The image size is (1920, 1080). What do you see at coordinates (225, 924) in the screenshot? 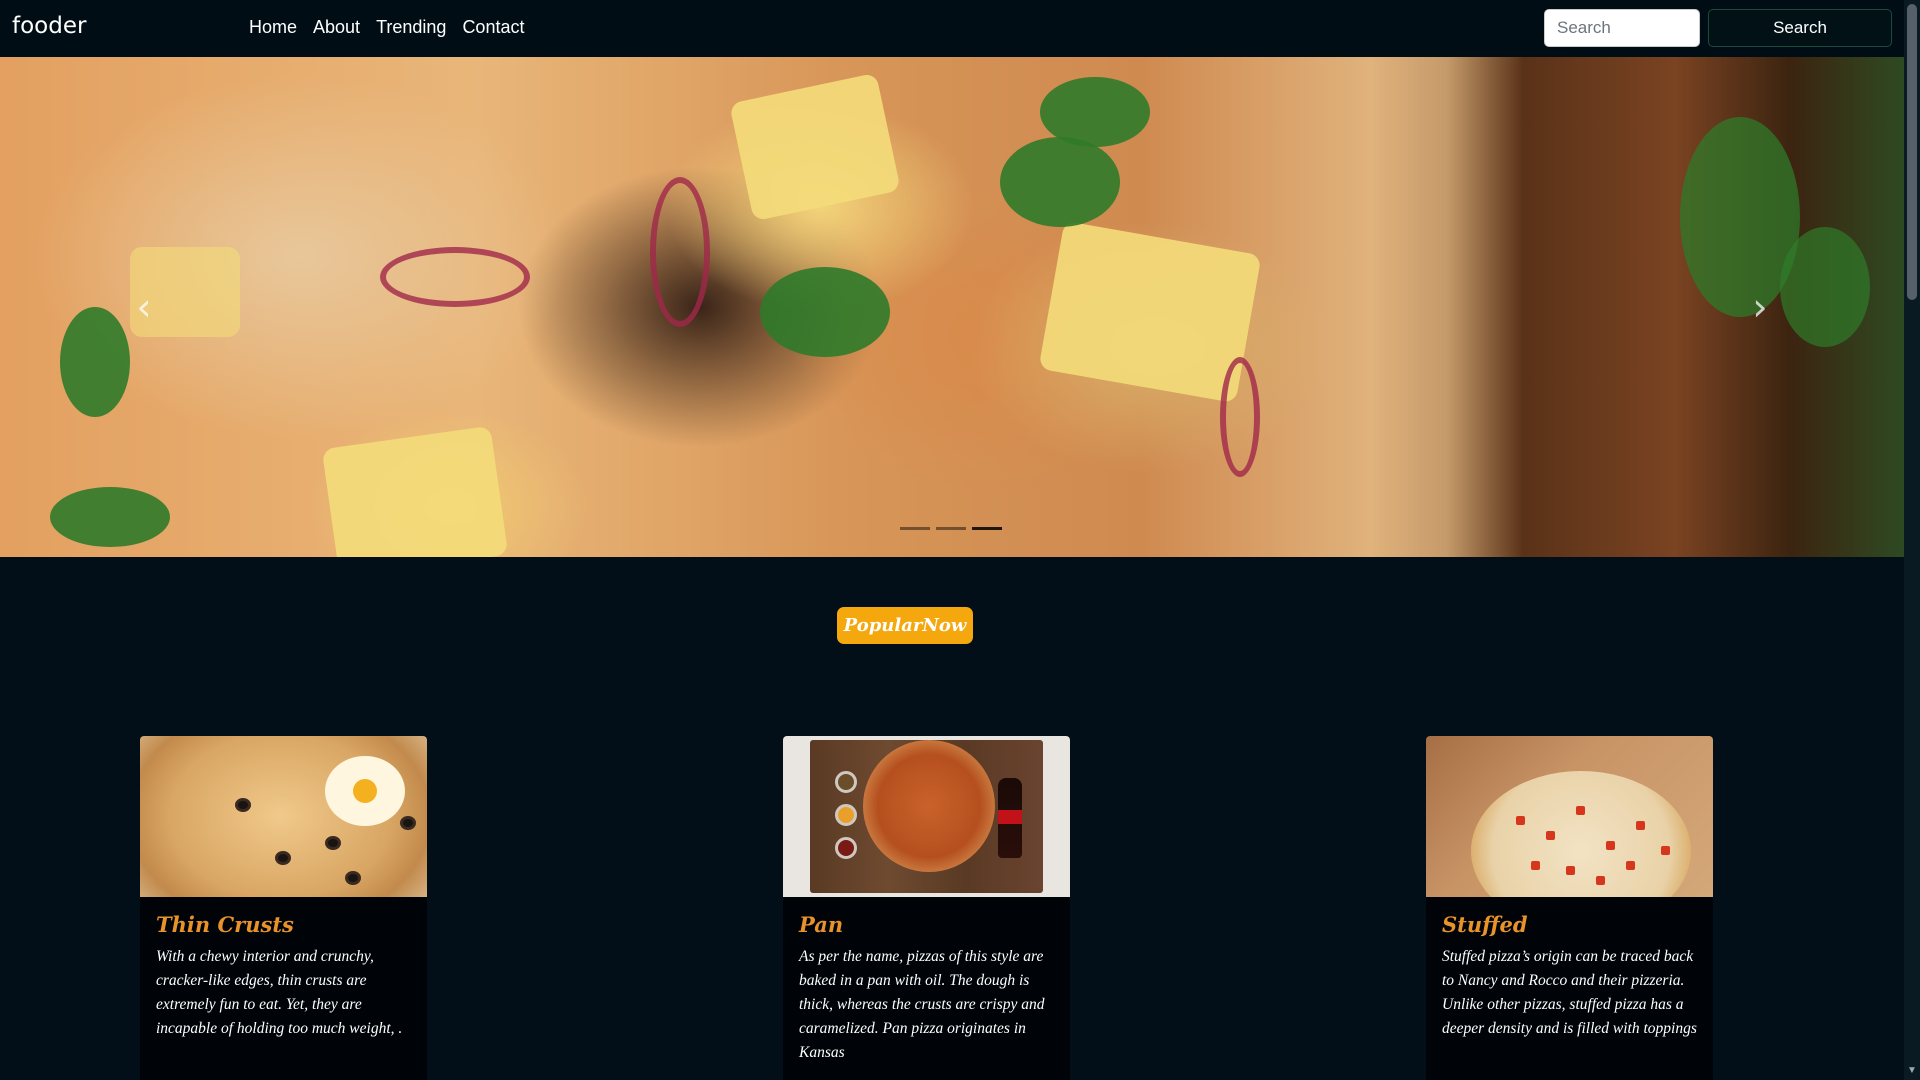
I see `card-title: Thin Crusts` at bounding box center [225, 924].